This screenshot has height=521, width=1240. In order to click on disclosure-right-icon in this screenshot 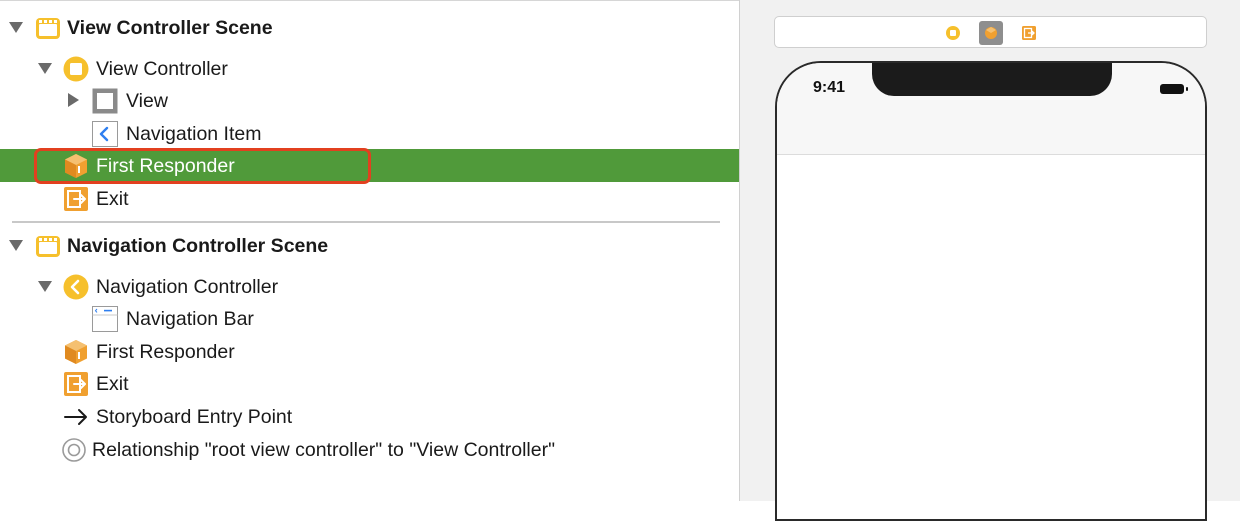, I will do `click(73, 100)`.